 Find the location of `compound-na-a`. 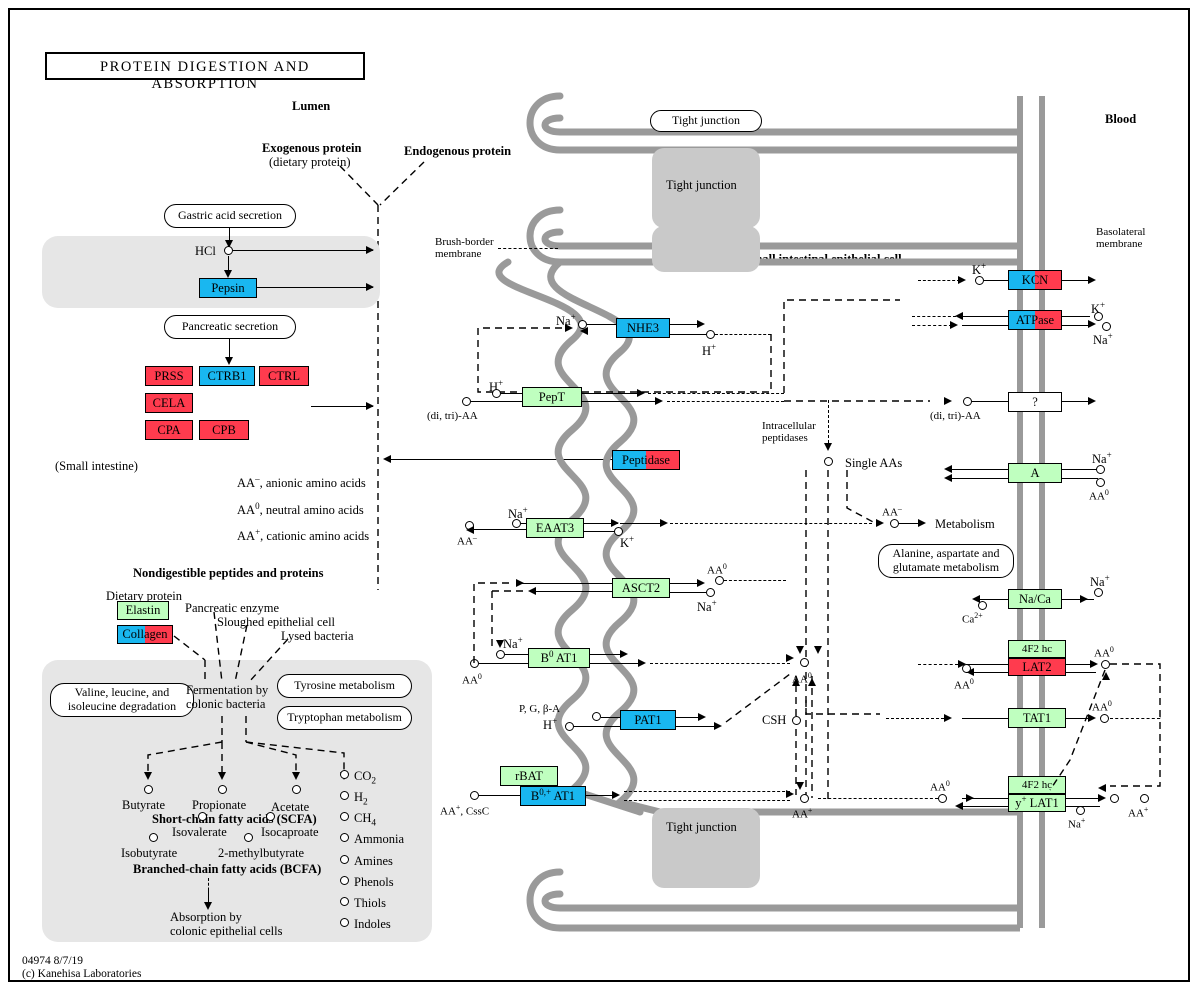

compound-na-a is located at coordinates (1100, 469).